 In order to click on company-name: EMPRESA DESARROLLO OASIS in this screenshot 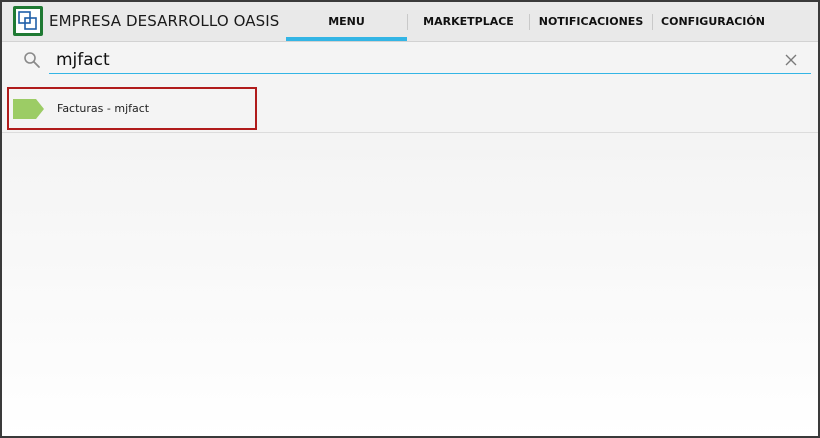, I will do `click(164, 21)`.